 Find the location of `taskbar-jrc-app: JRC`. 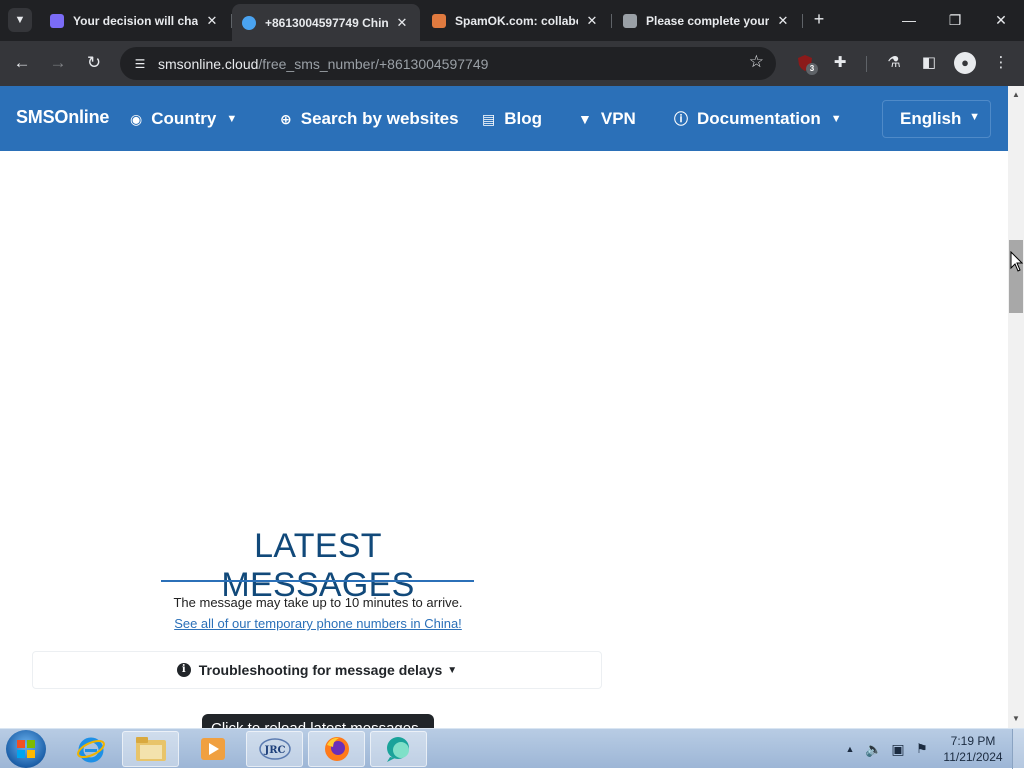

taskbar-jrc-app: JRC is located at coordinates (274, 749).